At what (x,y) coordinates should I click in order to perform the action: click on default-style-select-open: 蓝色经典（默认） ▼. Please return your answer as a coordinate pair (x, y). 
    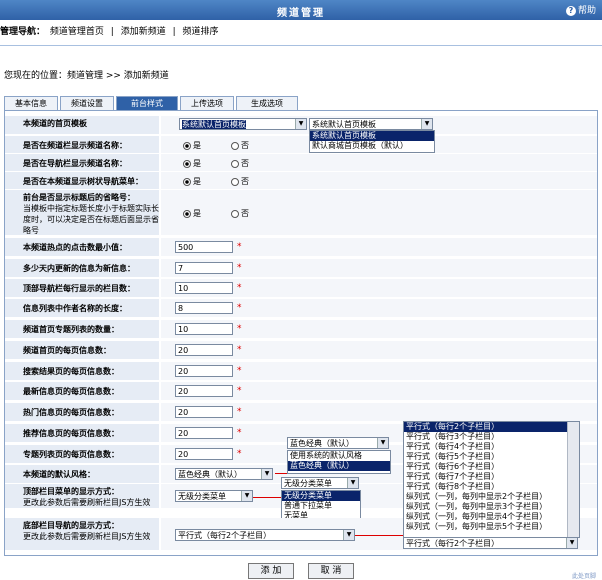
    Looking at the image, I should click on (338, 443).